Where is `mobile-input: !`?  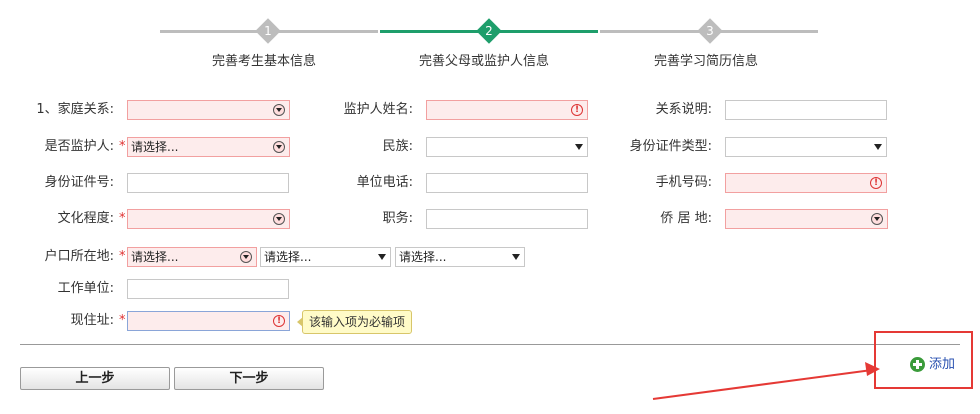 mobile-input: ! is located at coordinates (806, 183).